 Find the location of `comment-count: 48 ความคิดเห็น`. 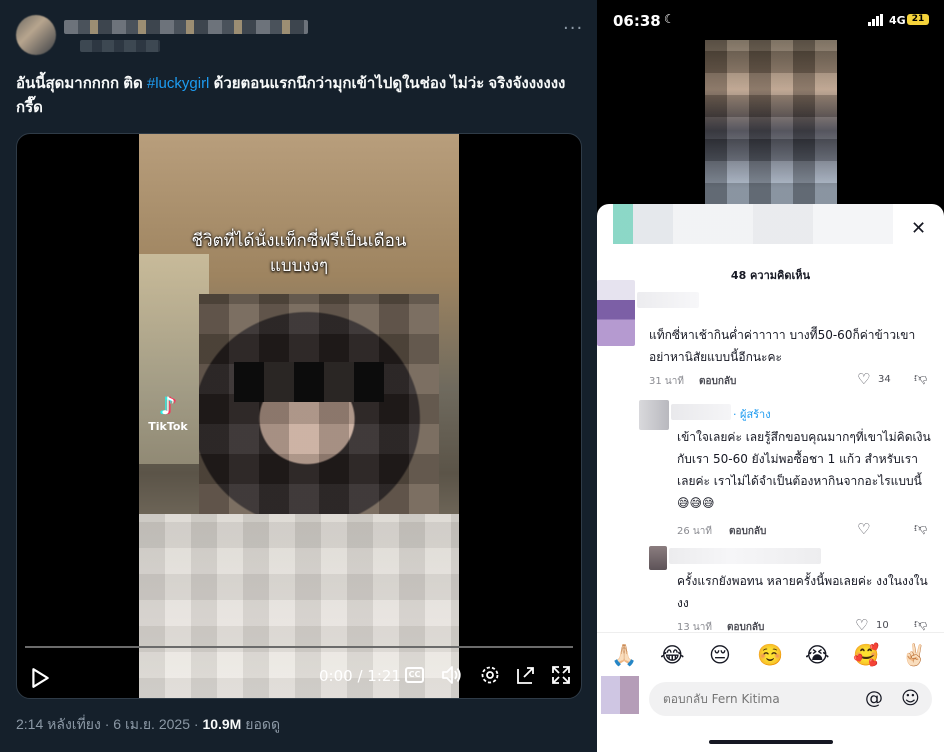

comment-count: 48 ความคิดเห็น is located at coordinates (770, 275).